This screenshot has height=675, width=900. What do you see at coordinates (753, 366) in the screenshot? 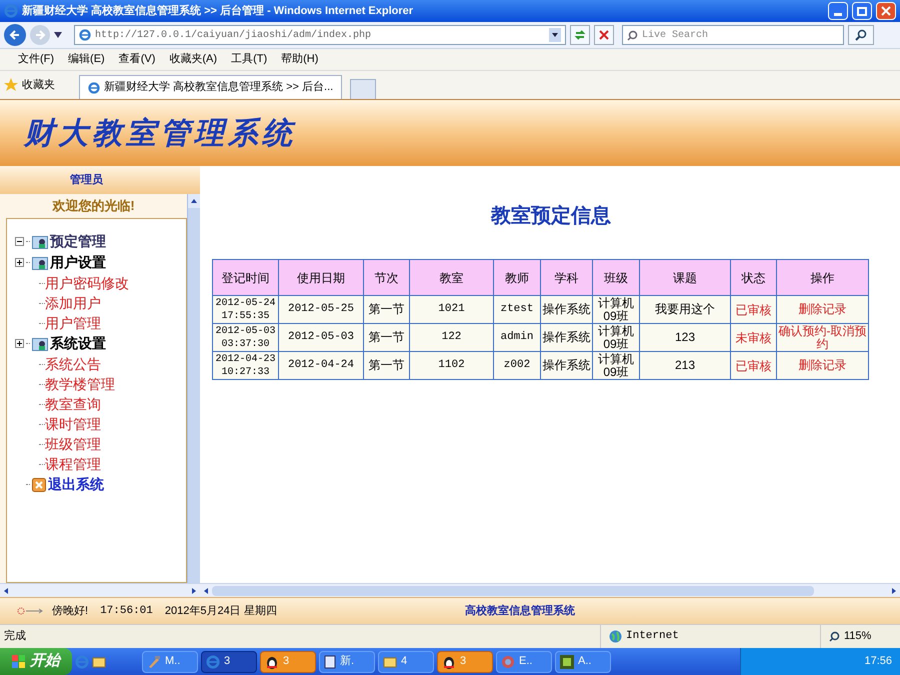
I see `status-cell: 已审核` at bounding box center [753, 366].